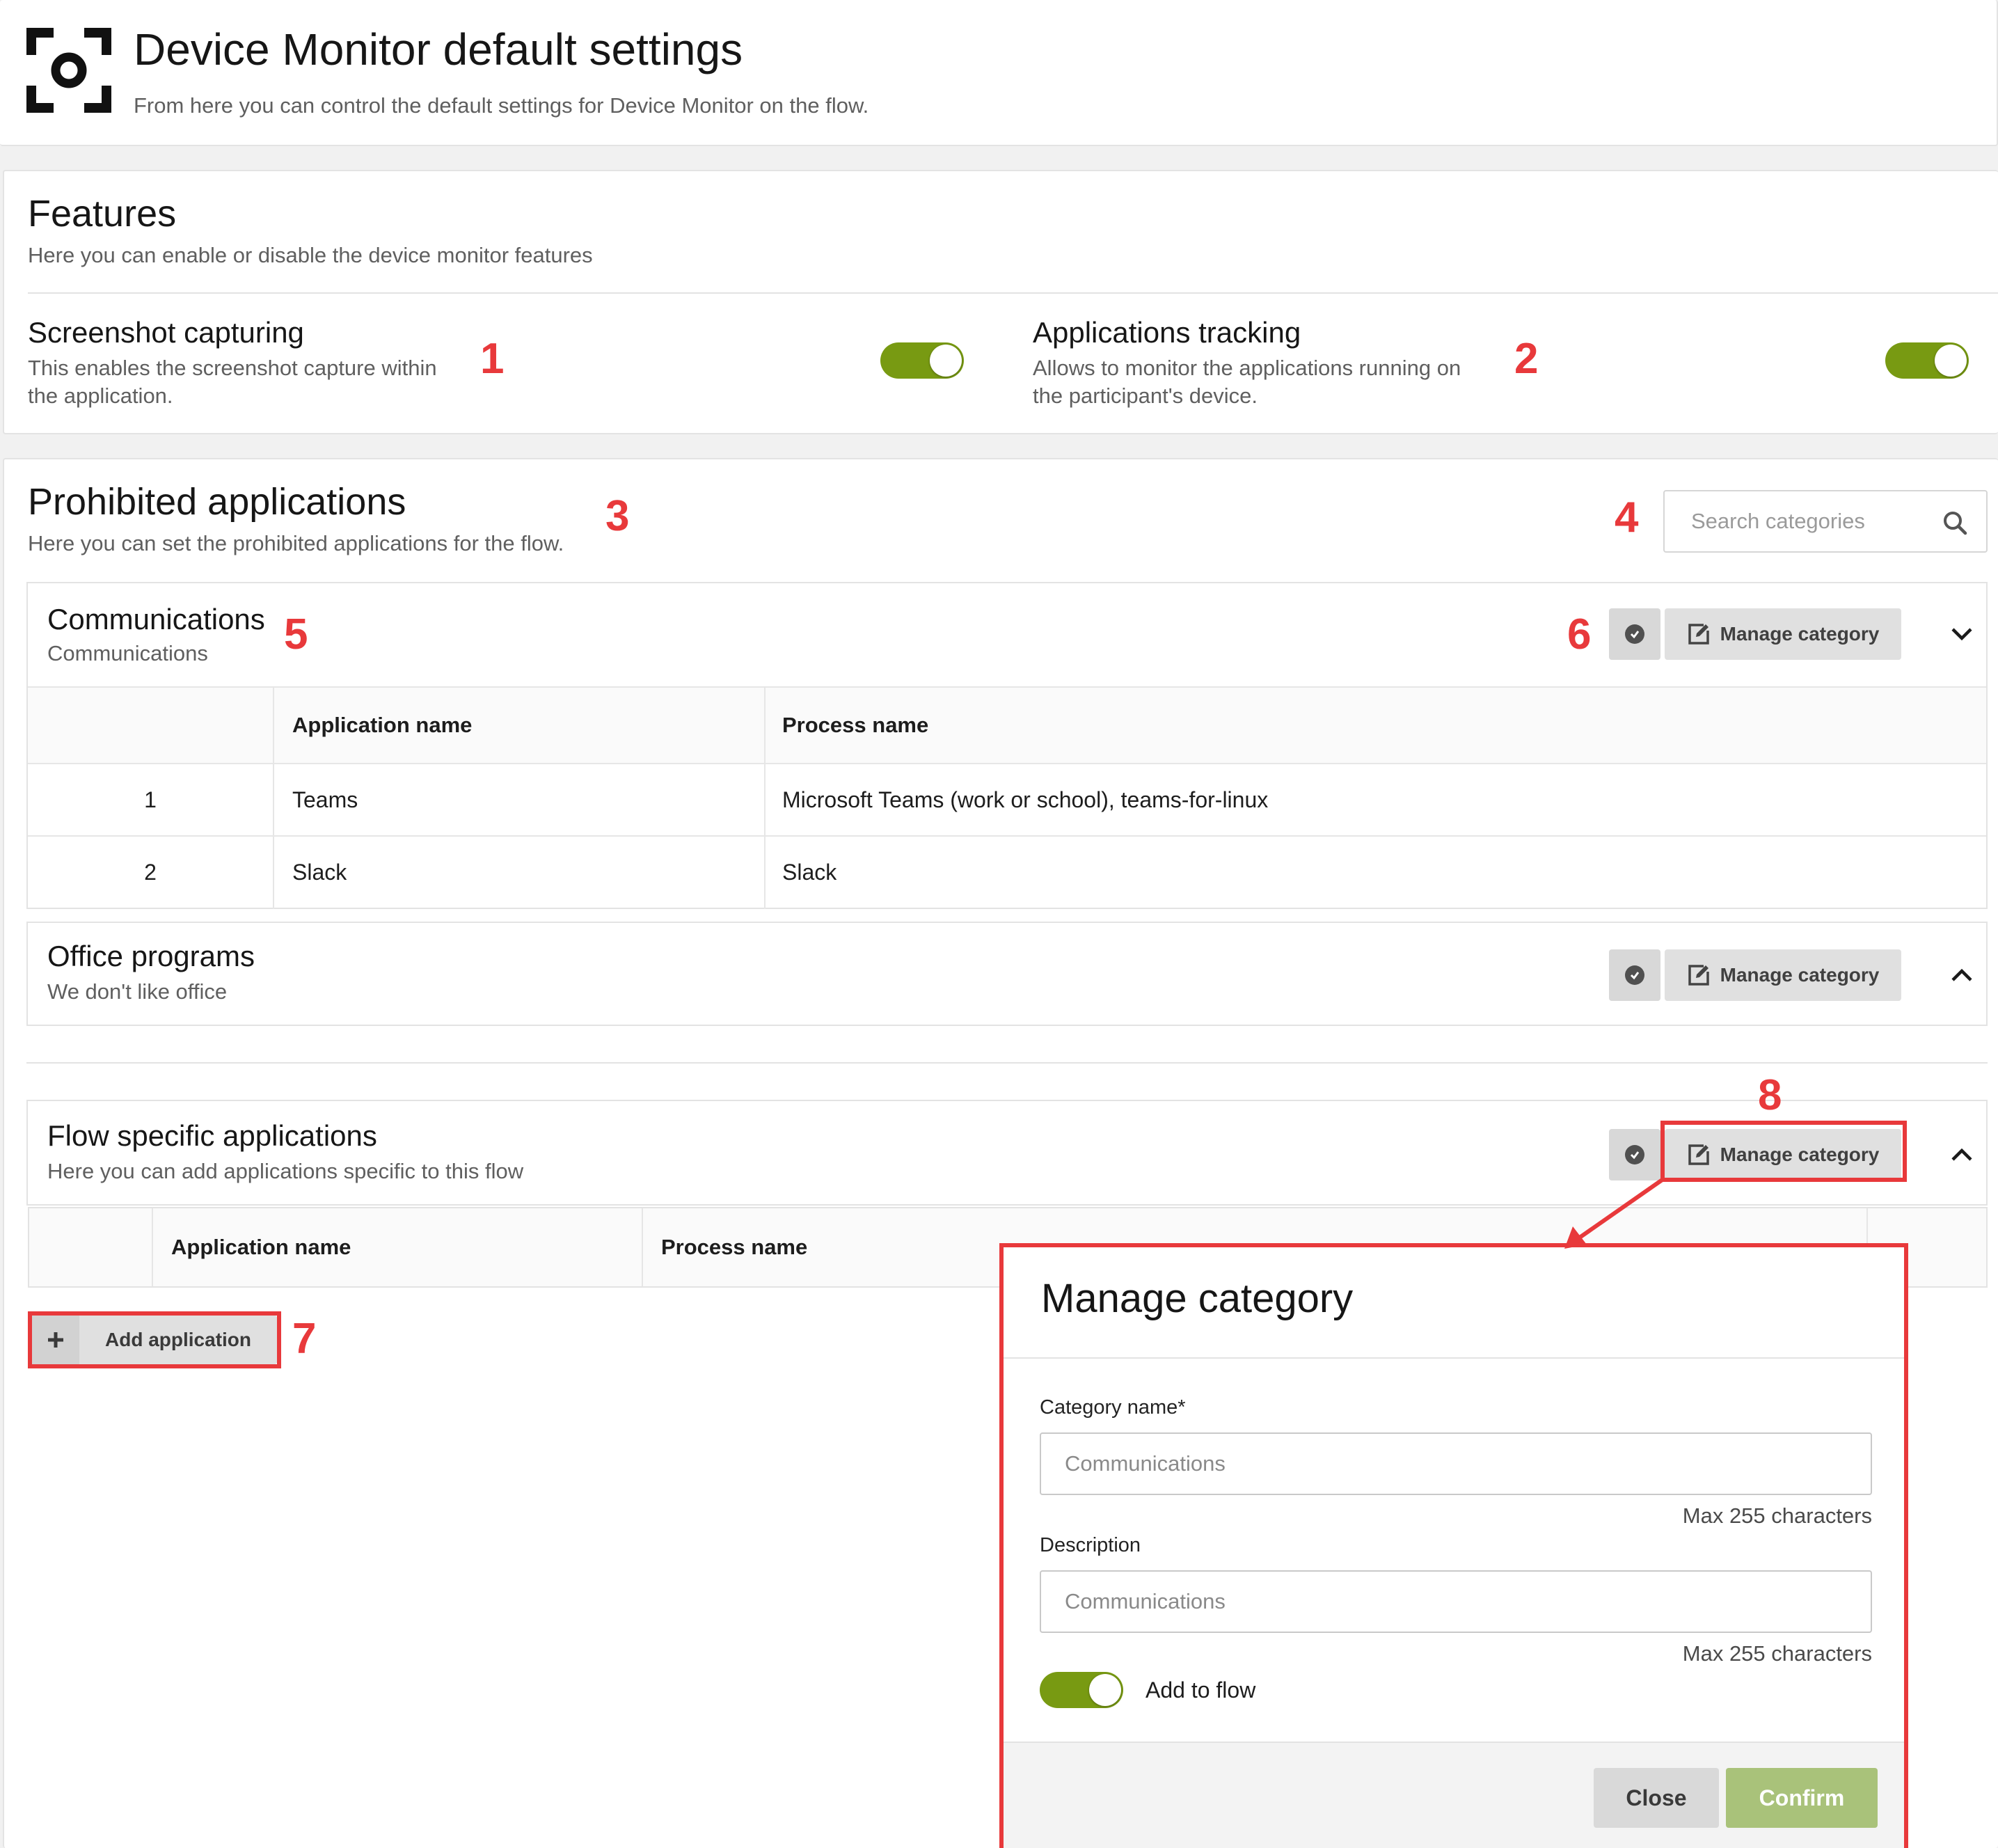  What do you see at coordinates (922, 360) in the screenshot?
I see `screenshot-toggle` at bounding box center [922, 360].